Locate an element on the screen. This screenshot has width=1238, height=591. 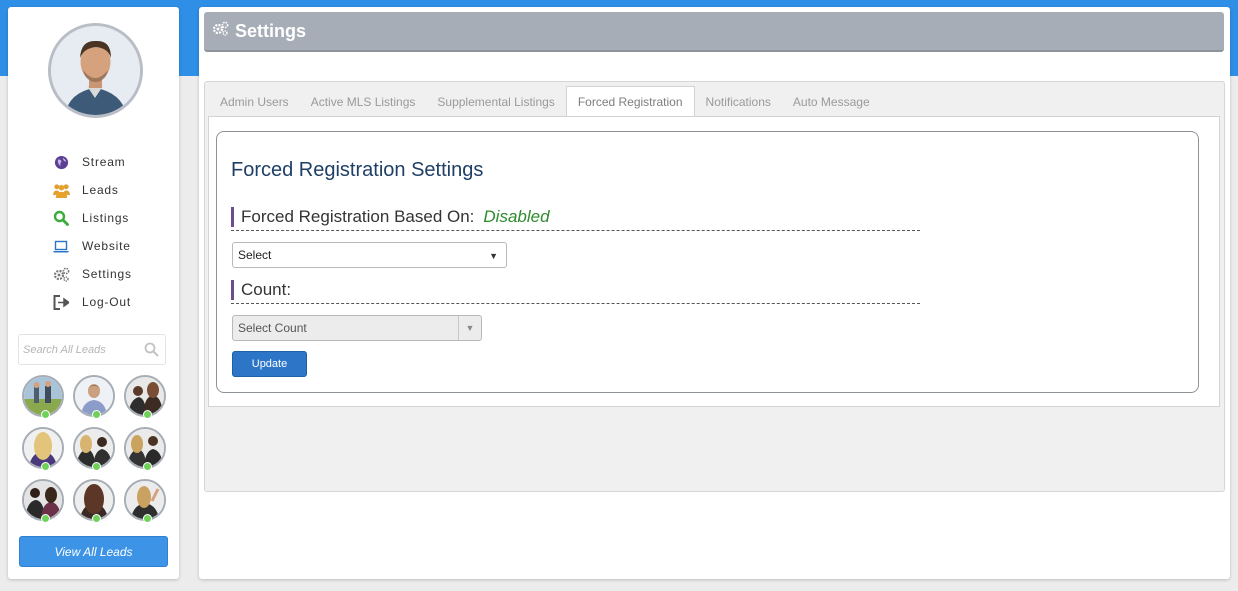
tab-forced-registration: Forced Registration is located at coordinates (630, 101).